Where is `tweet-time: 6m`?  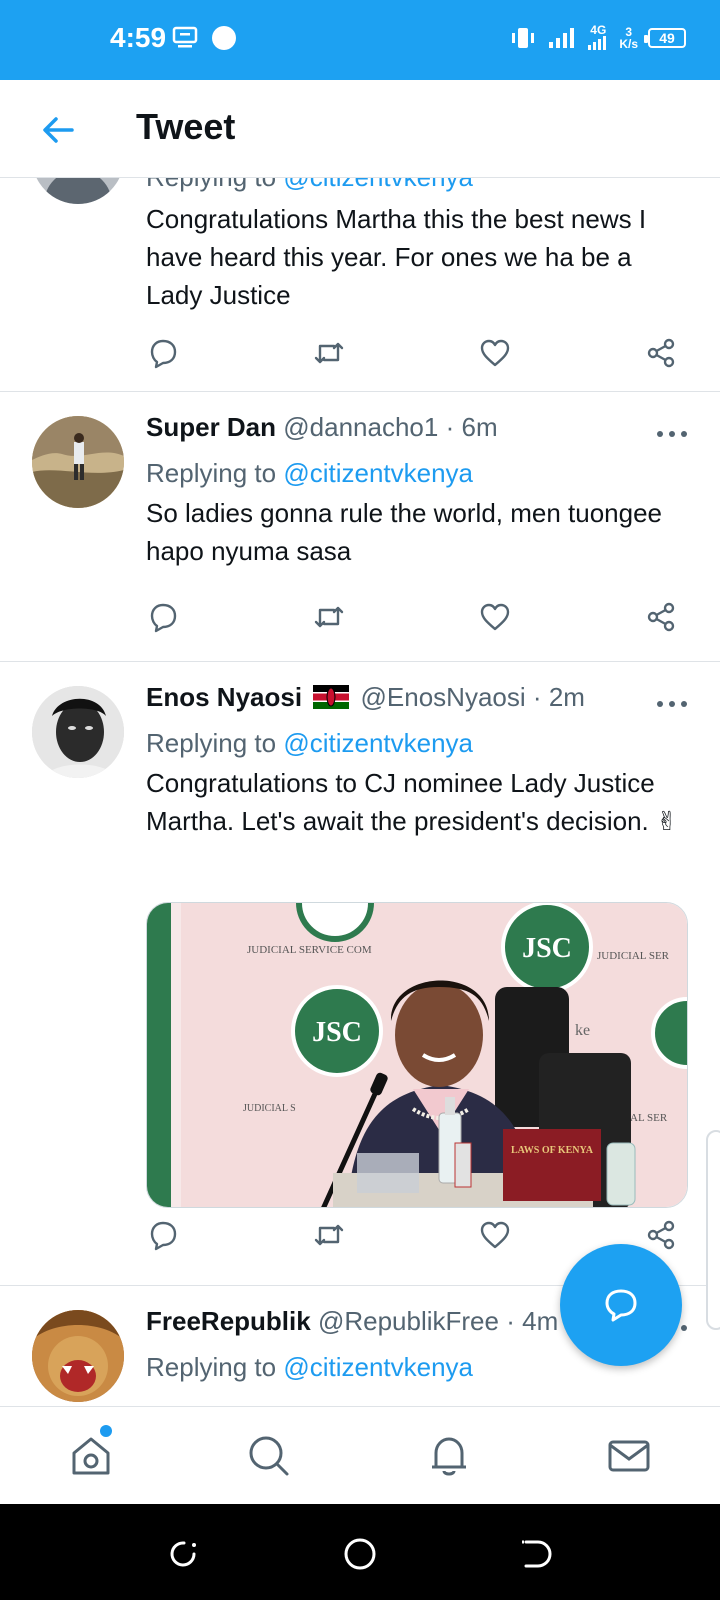 tweet-time: 6m is located at coordinates (479, 427).